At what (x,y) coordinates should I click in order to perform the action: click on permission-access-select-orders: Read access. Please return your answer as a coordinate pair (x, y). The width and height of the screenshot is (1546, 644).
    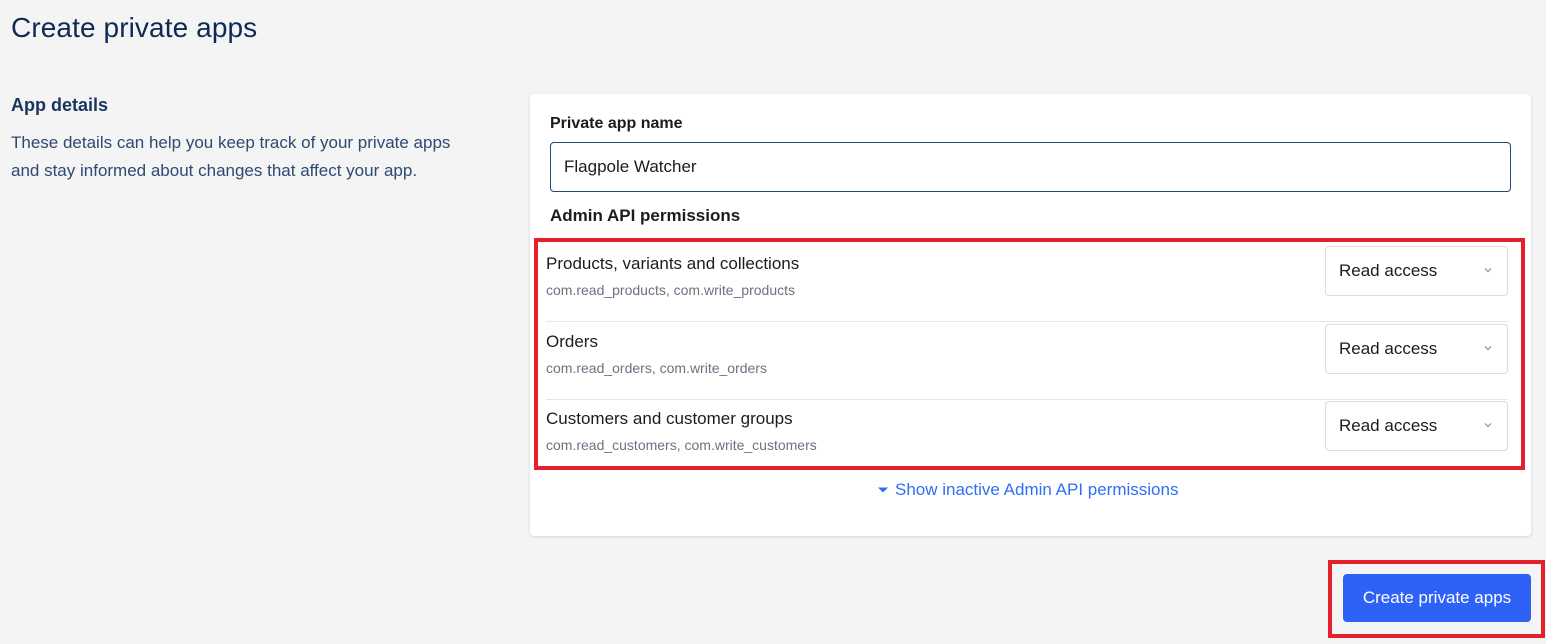
    Looking at the image, I should click on (1416, 349).